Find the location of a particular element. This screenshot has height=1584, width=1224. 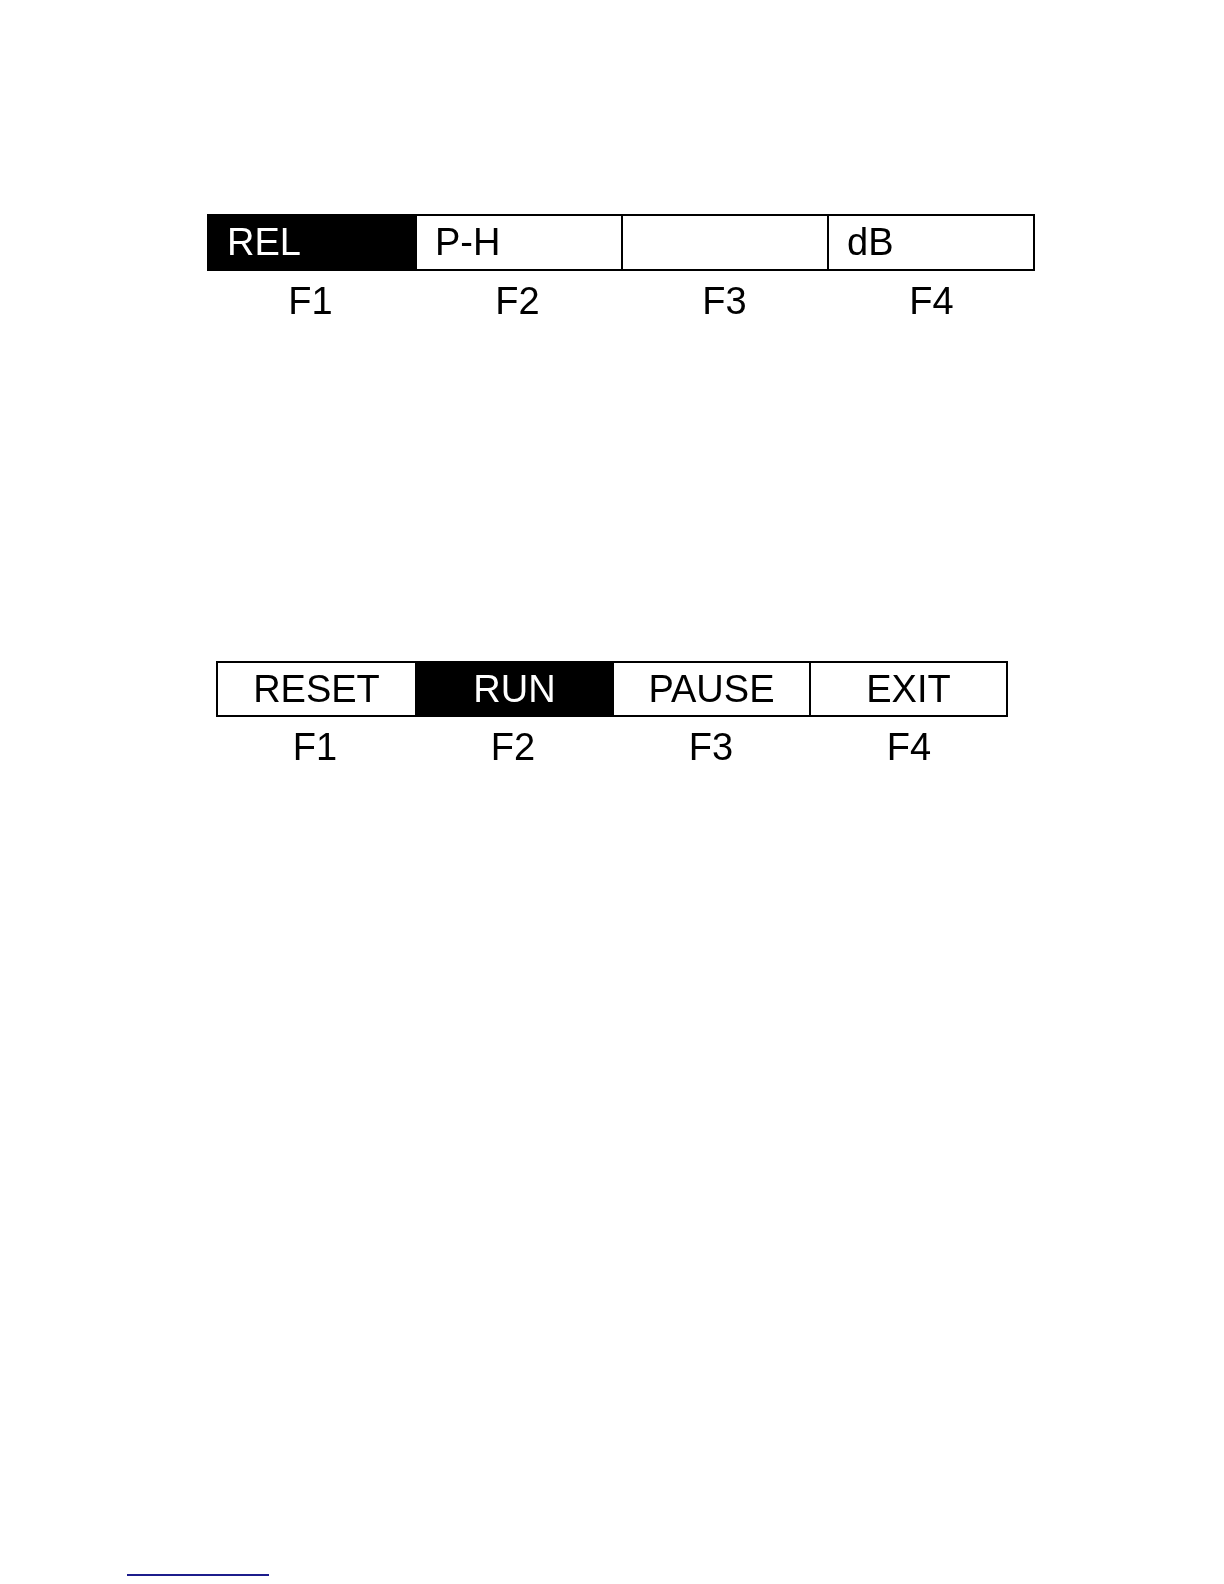

softkey-button: RUN is located at coordinates (513, 689).